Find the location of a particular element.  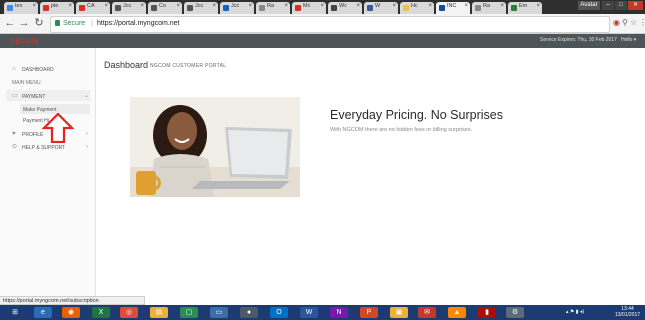

word-taskbar-icon: W is located at coordinates (309, 312).